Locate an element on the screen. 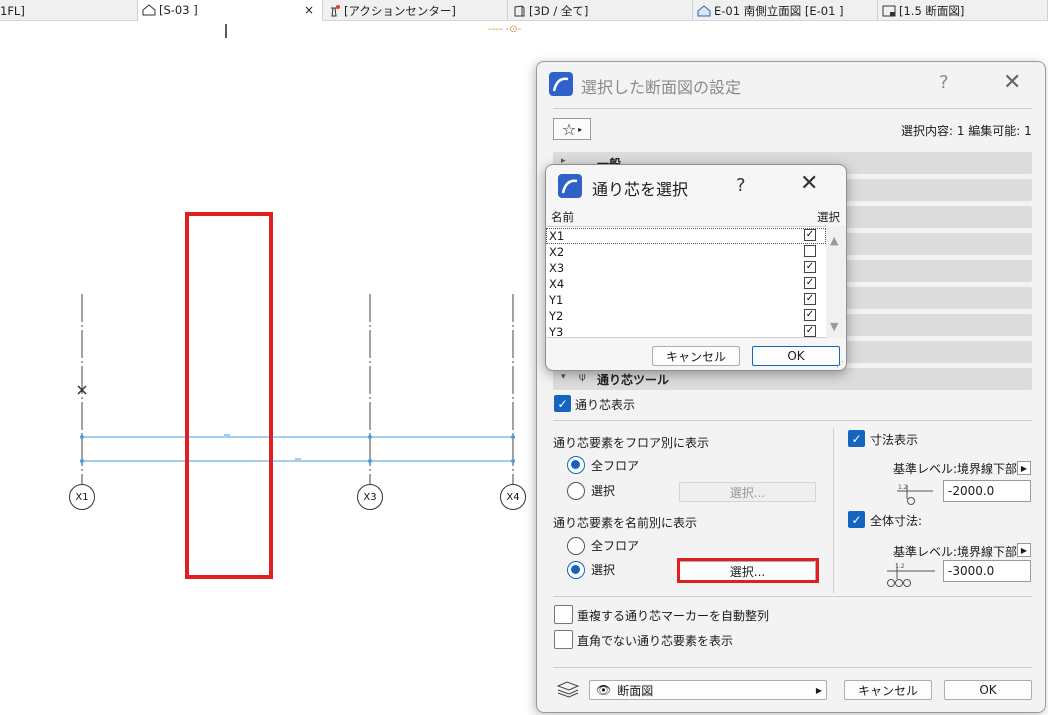 This screenshot has height=715, width=1048. list-item: X3 ✓ is located at coordinates (686, 268).